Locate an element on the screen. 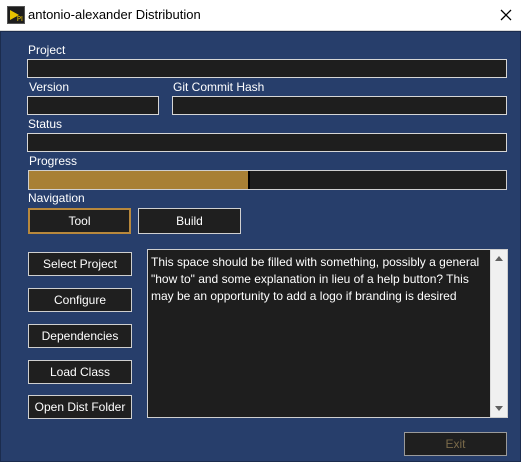 Image resolution: width=521 pixels, height=462 pixels. progress-edge is located at coordinates (249, 180).